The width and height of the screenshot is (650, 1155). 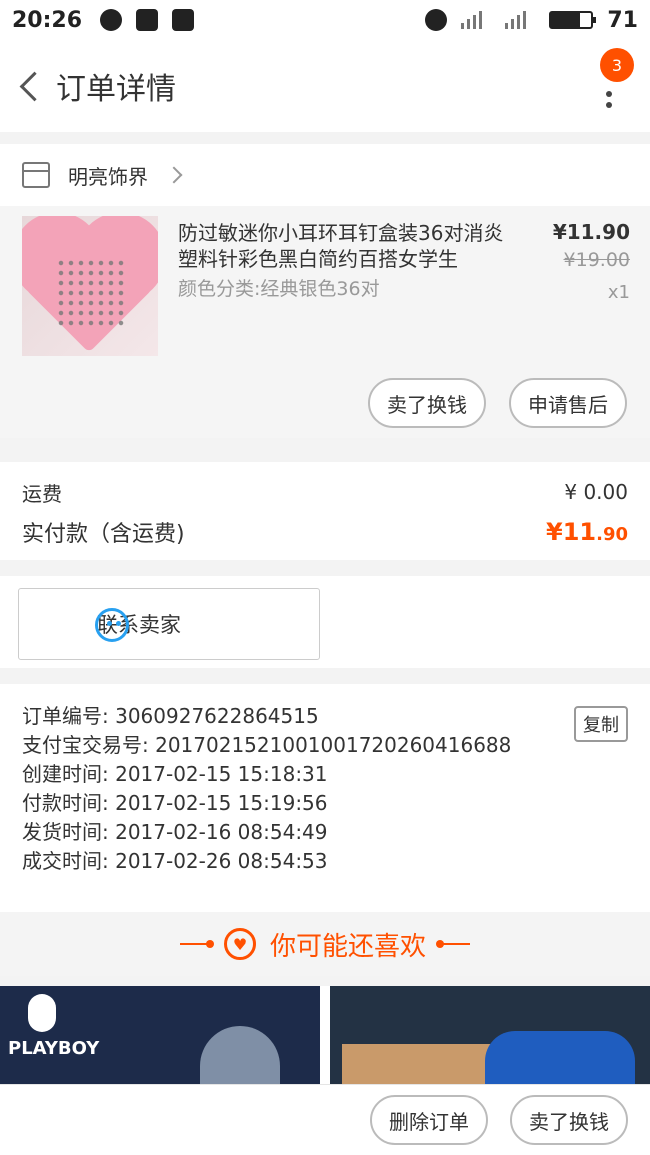 I want to click on shield-icon, so click(x=183, y=20).